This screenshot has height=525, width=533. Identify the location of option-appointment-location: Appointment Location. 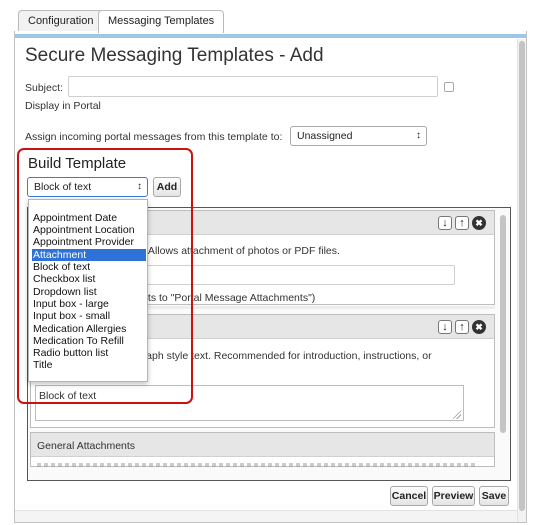
(89, 230).